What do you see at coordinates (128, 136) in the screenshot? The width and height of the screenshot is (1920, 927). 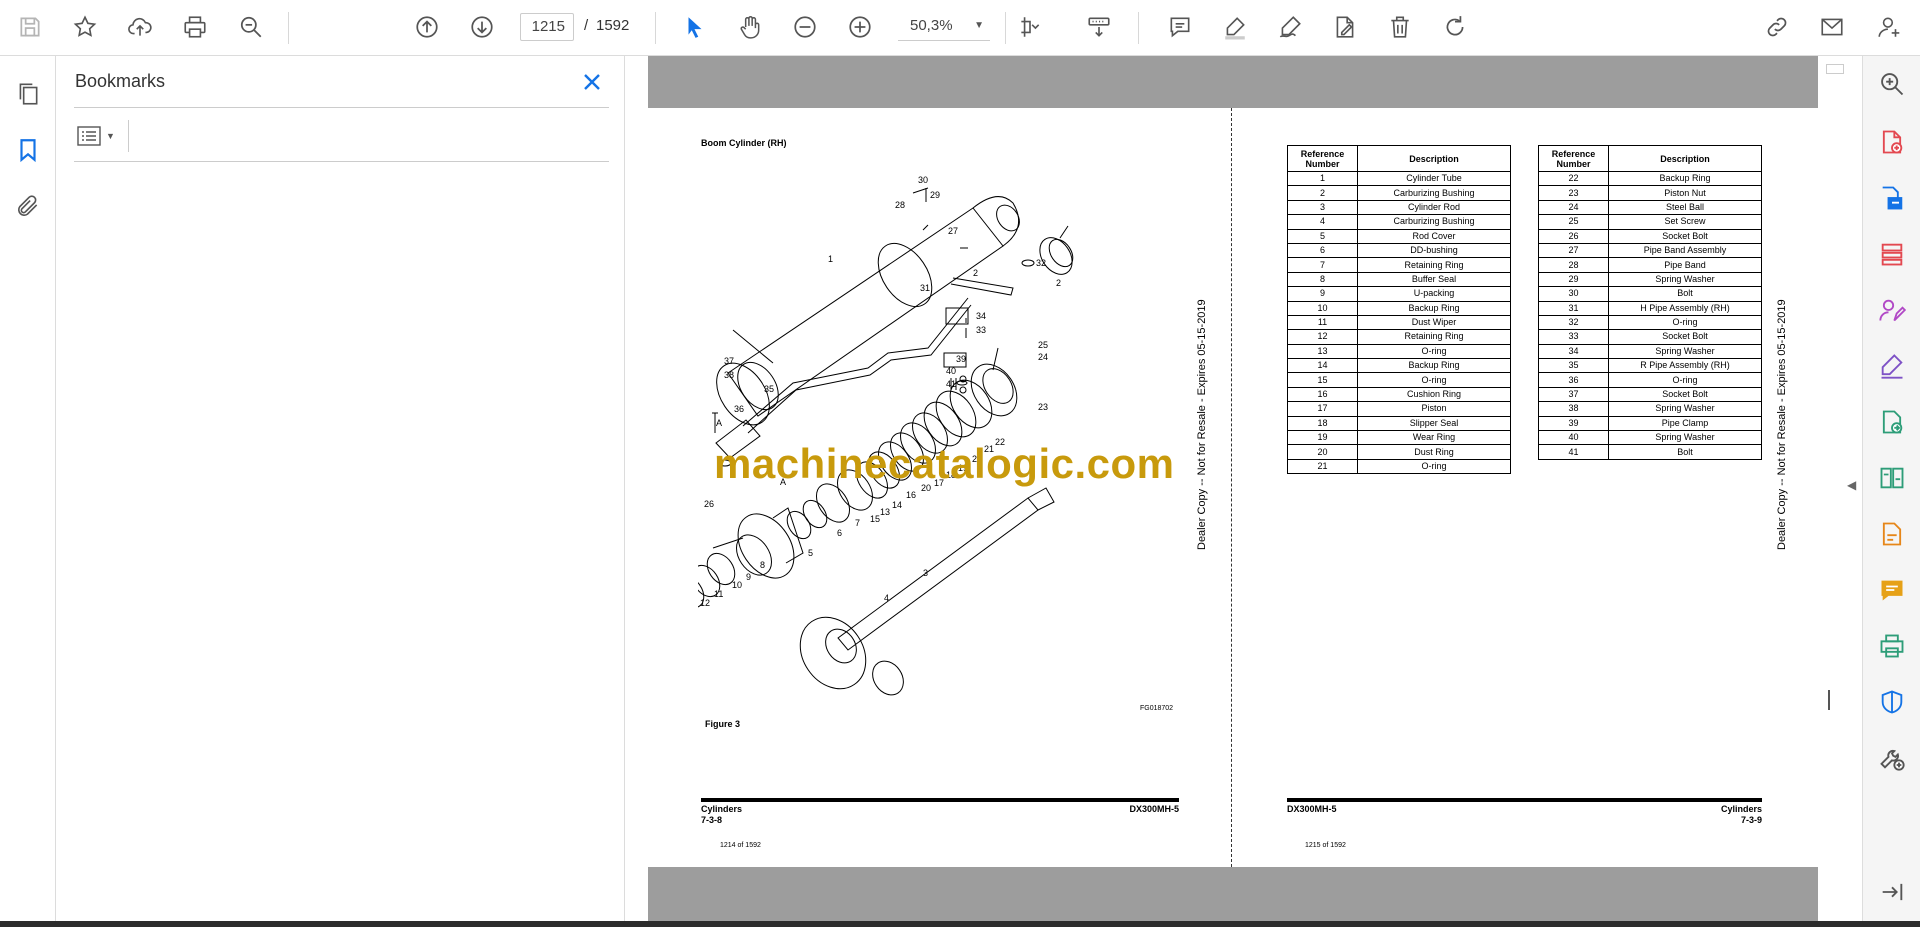 I see `divider` at bounding box center [128, 136].